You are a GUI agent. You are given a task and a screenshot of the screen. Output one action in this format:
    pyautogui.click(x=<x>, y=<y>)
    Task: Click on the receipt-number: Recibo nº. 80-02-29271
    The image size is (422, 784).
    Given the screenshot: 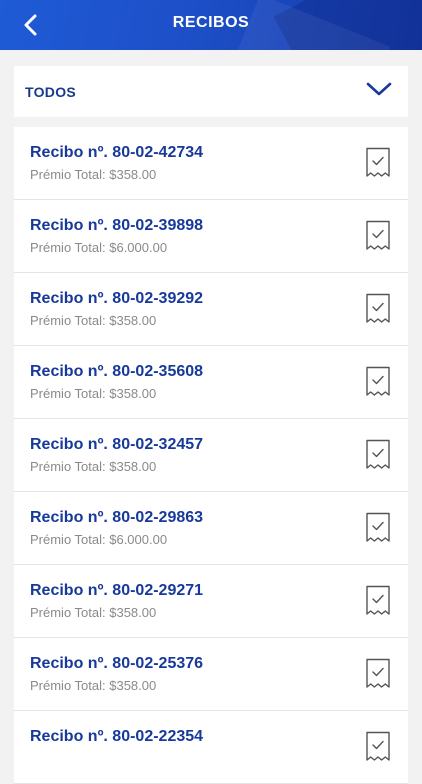 What is the action you would take?
    pyautogui.click(x=117, y=590)
    